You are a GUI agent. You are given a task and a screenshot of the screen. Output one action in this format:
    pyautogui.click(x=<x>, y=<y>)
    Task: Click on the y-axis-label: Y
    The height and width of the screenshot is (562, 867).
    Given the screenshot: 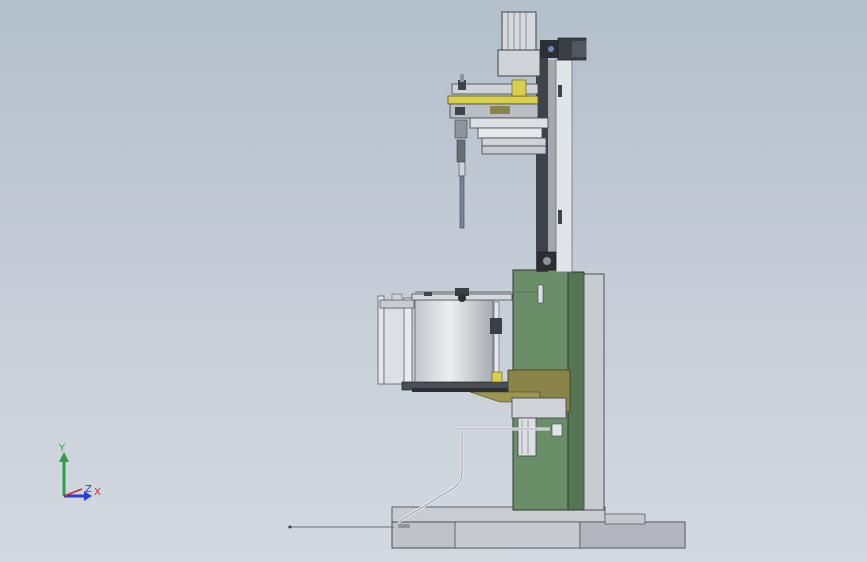 What is the action you would take?
    pyautogui.click(x=62, y=448)
    